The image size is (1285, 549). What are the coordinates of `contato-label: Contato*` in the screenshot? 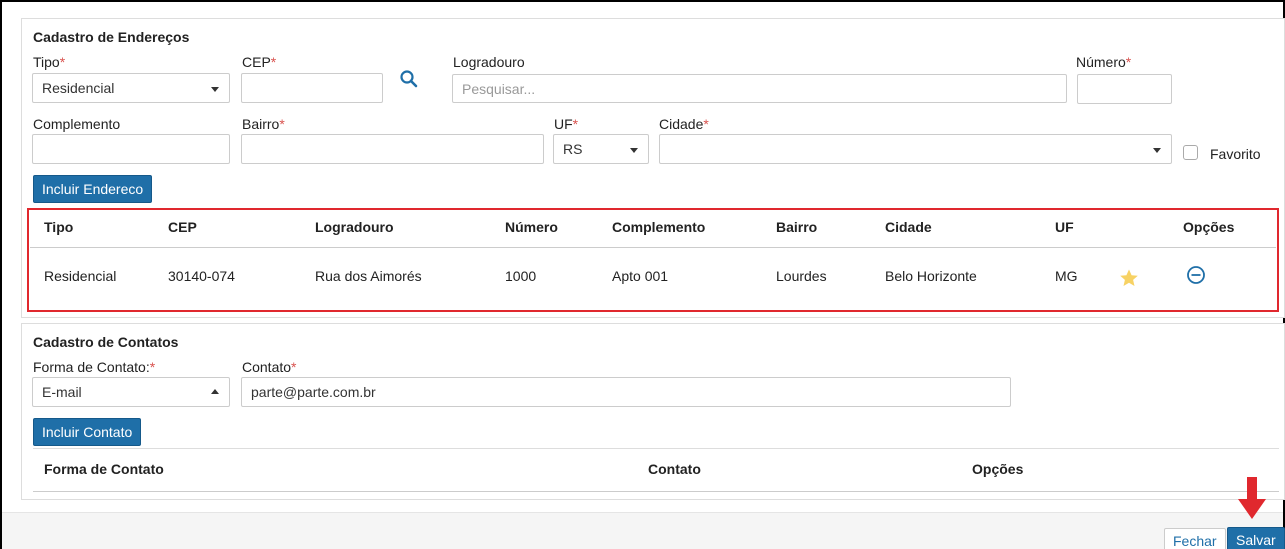 It's located at (269, 367).